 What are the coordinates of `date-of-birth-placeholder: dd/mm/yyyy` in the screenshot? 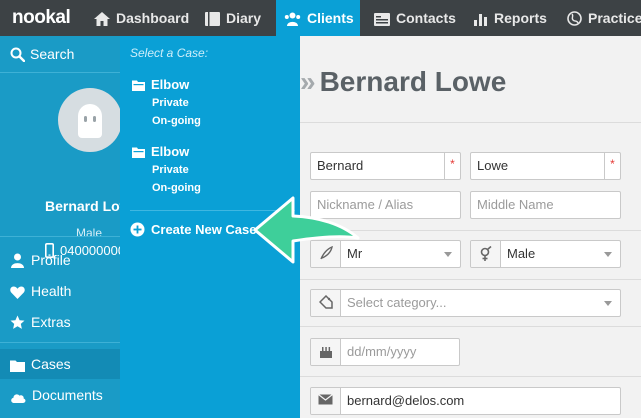 It's located at (382, 351).